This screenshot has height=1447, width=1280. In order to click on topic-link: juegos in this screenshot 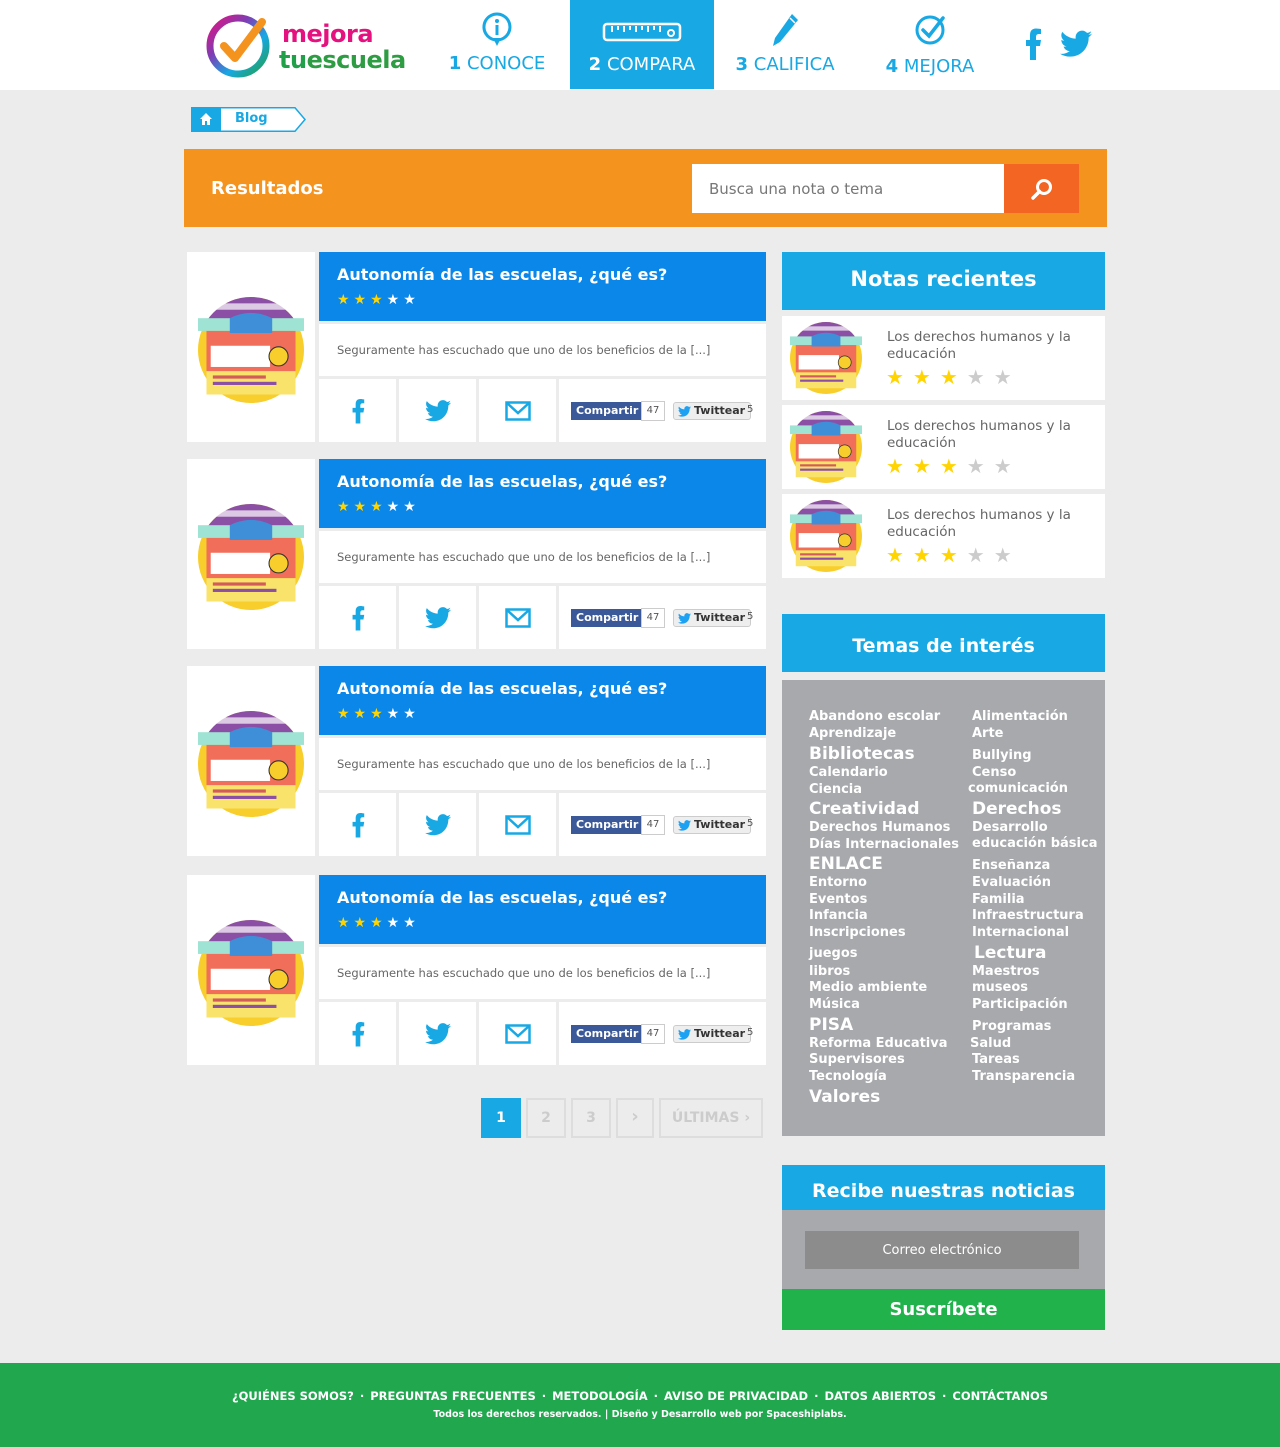, I will do `click(833, 953)`.